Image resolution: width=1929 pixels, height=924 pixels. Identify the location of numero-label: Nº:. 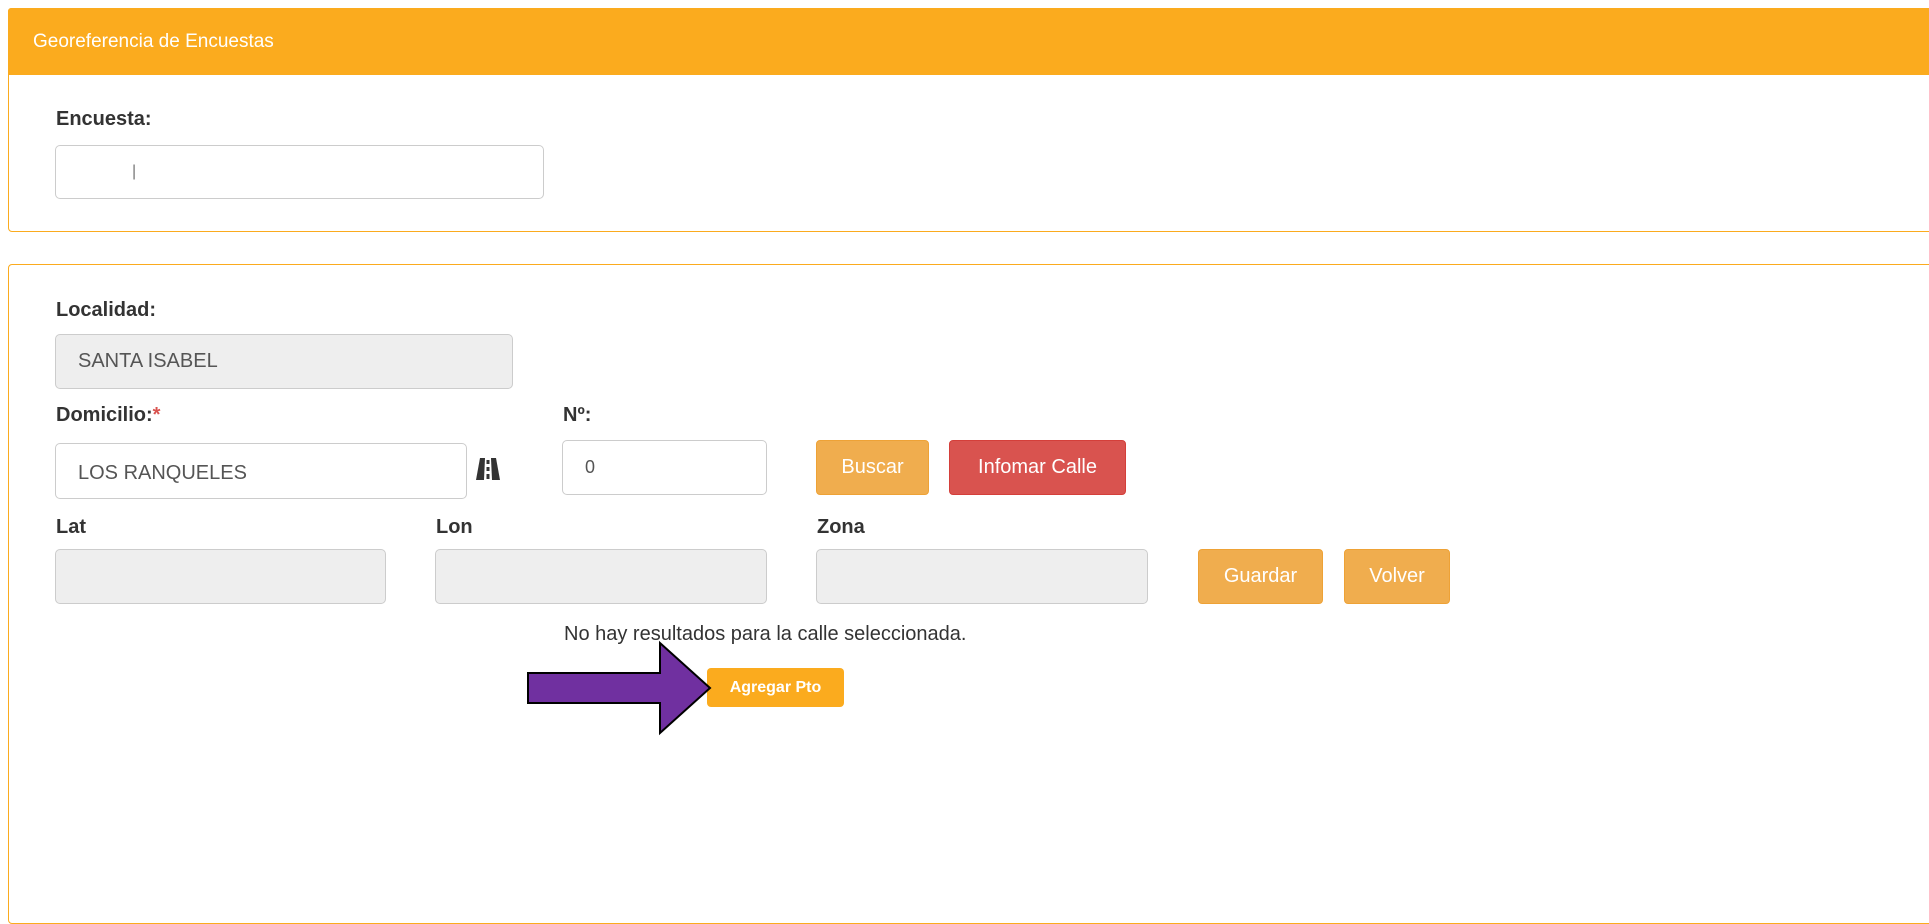
(577, 415).